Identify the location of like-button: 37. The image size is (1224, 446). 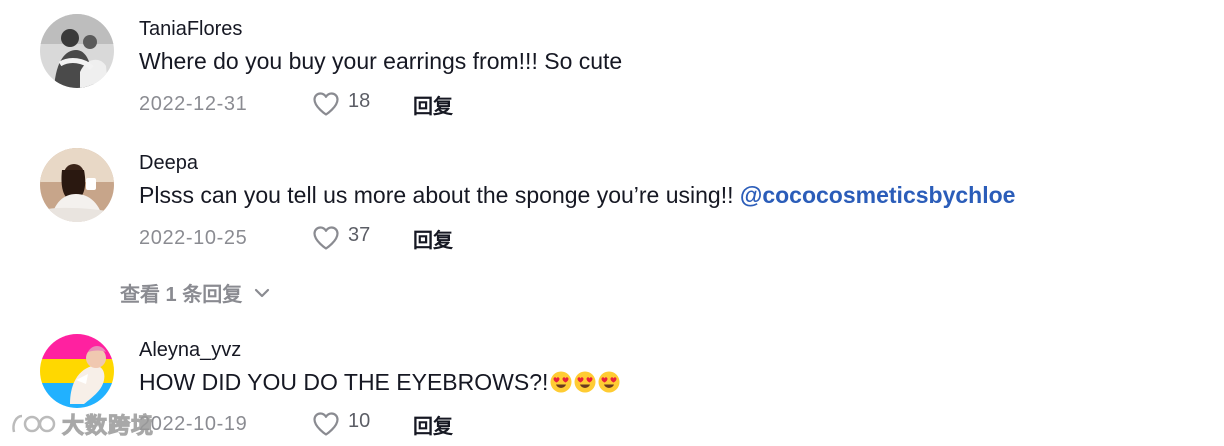
(362, 237).